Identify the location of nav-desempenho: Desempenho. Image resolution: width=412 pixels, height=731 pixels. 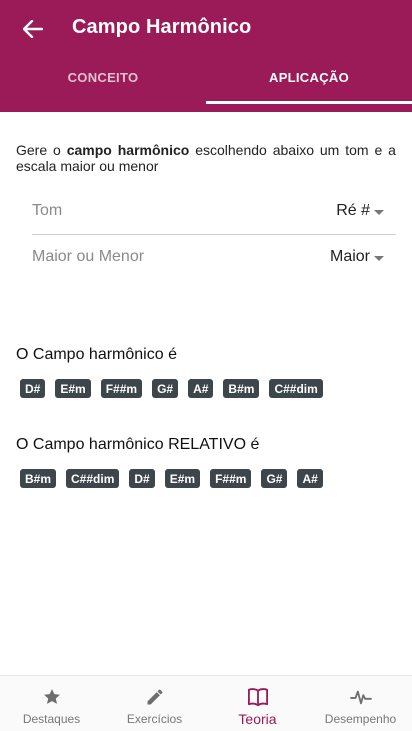
(360, 703).